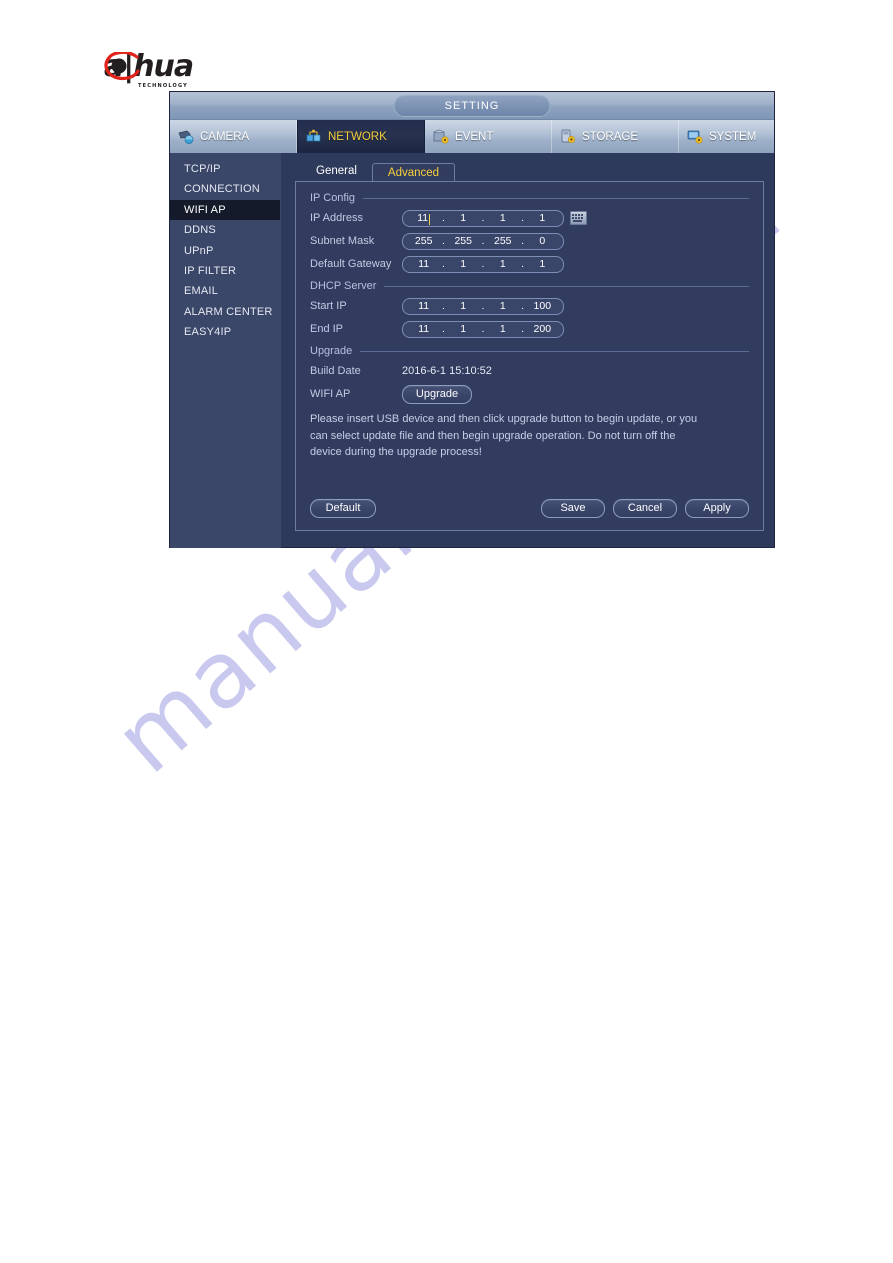 This screenshot has width=893, height=1263. Describe the element at coordinates (413, 172) in the screenshot. I see `tab-advanced: Advanced` at that location.